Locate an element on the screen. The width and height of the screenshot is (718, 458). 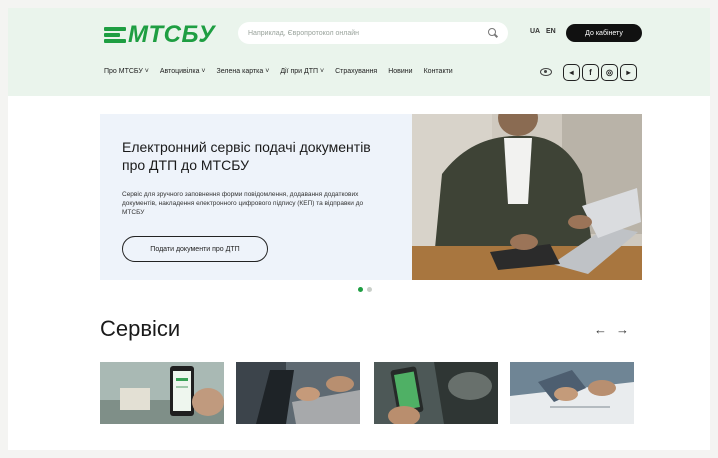
submit-documents-button: Подати документи про ДТП is located at coordinates (195, 249).